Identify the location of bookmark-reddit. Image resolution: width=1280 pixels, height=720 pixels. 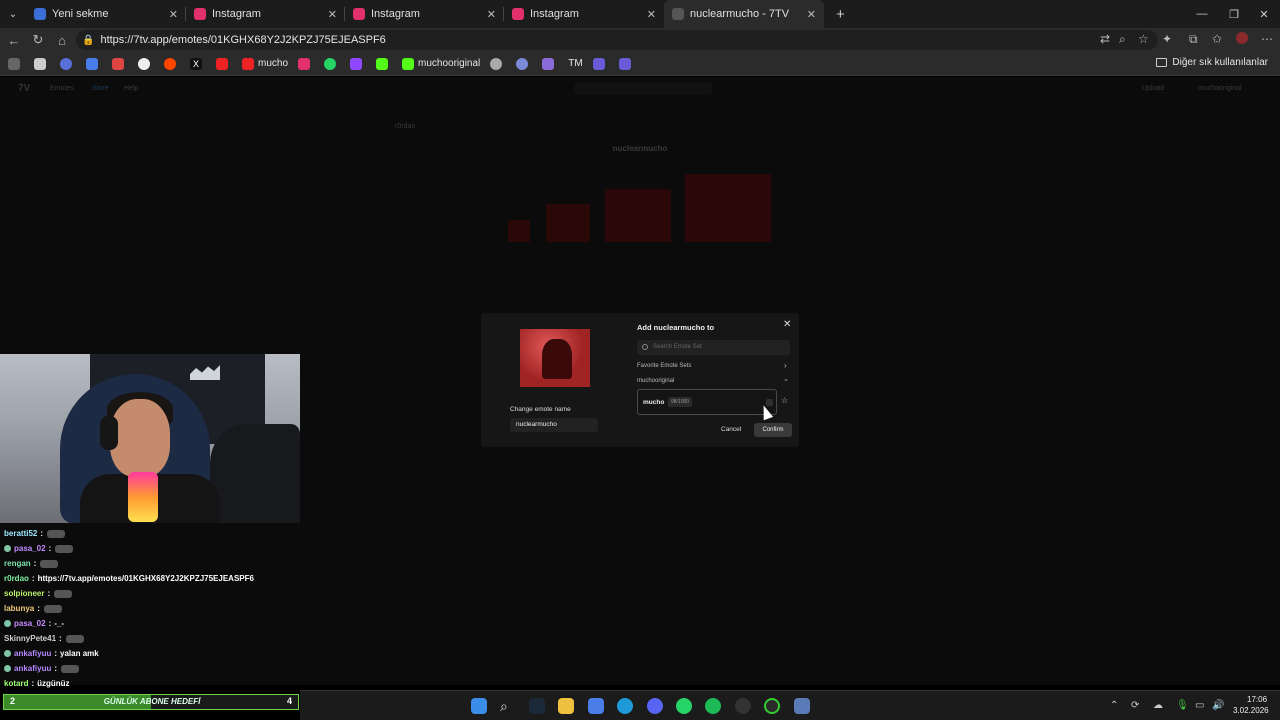
(172, 63).